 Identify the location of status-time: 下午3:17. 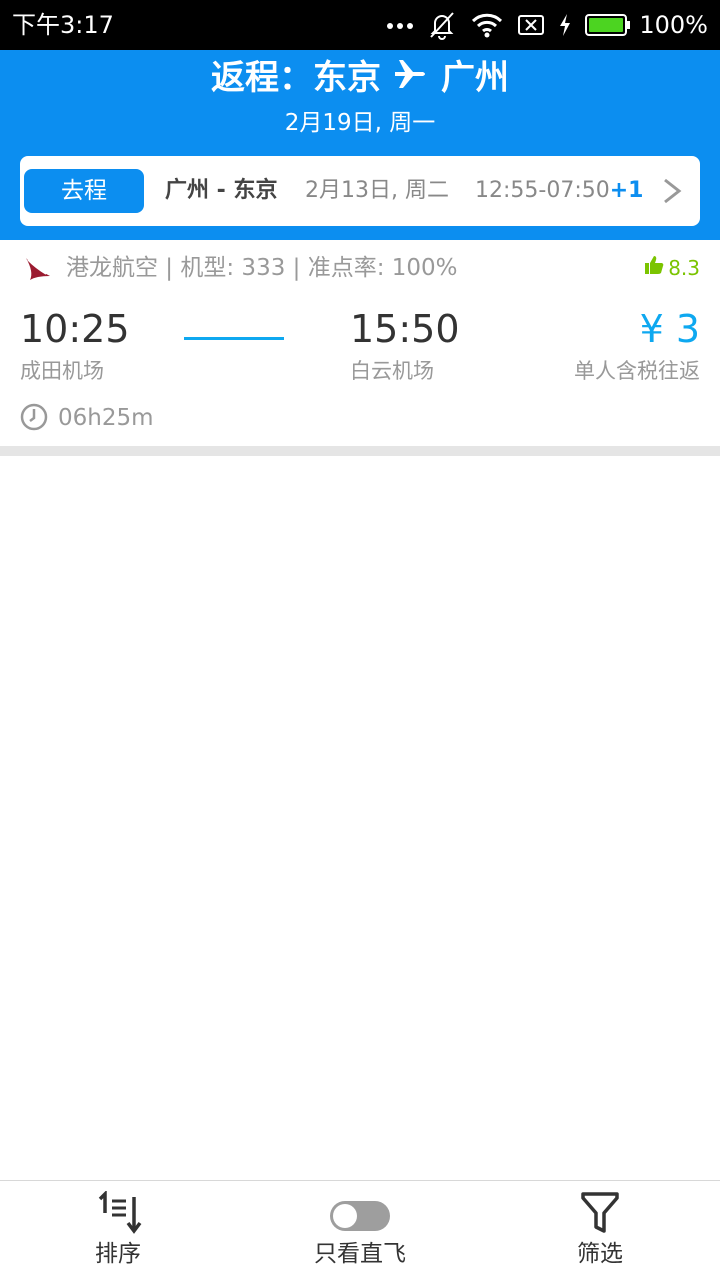
(63, 25).